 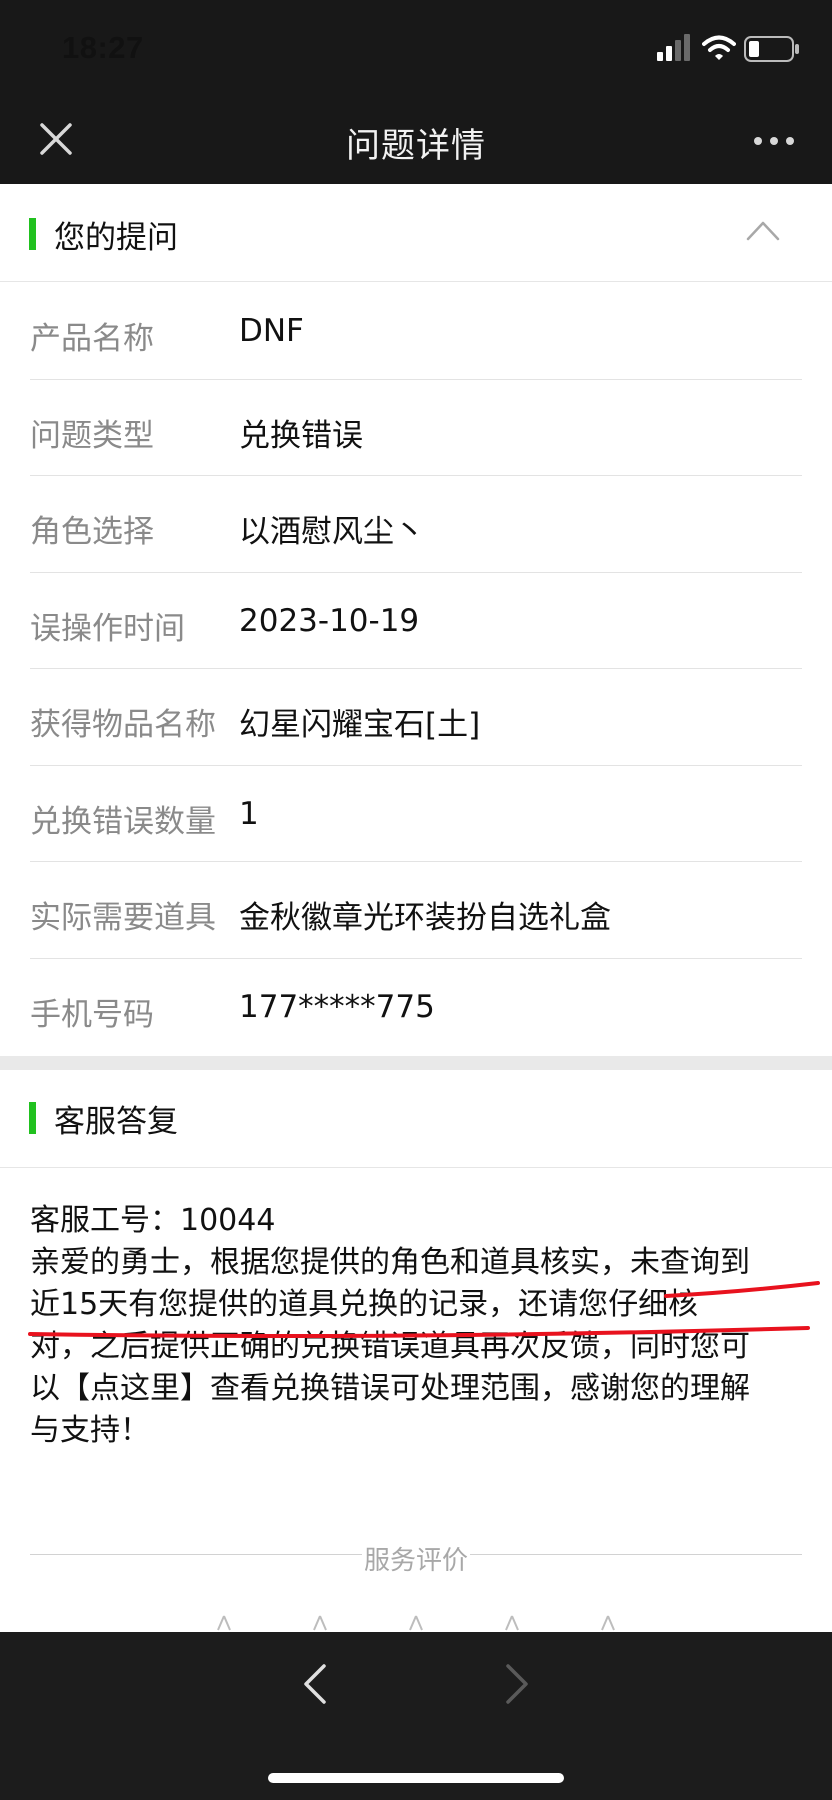 What do you see at coordinates (364, 1304) in the screenshot?
I see `reply-line: 近15天有您提供的道具兑换的记录，还请您仔细核` at bounding box center [364, 1304].